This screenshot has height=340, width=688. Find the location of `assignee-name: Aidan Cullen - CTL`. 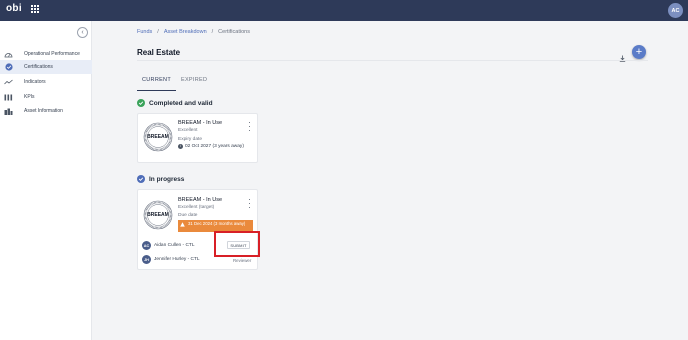

assignee-name: Aidan Cullen - CTL is located at coordinates (174, 245).